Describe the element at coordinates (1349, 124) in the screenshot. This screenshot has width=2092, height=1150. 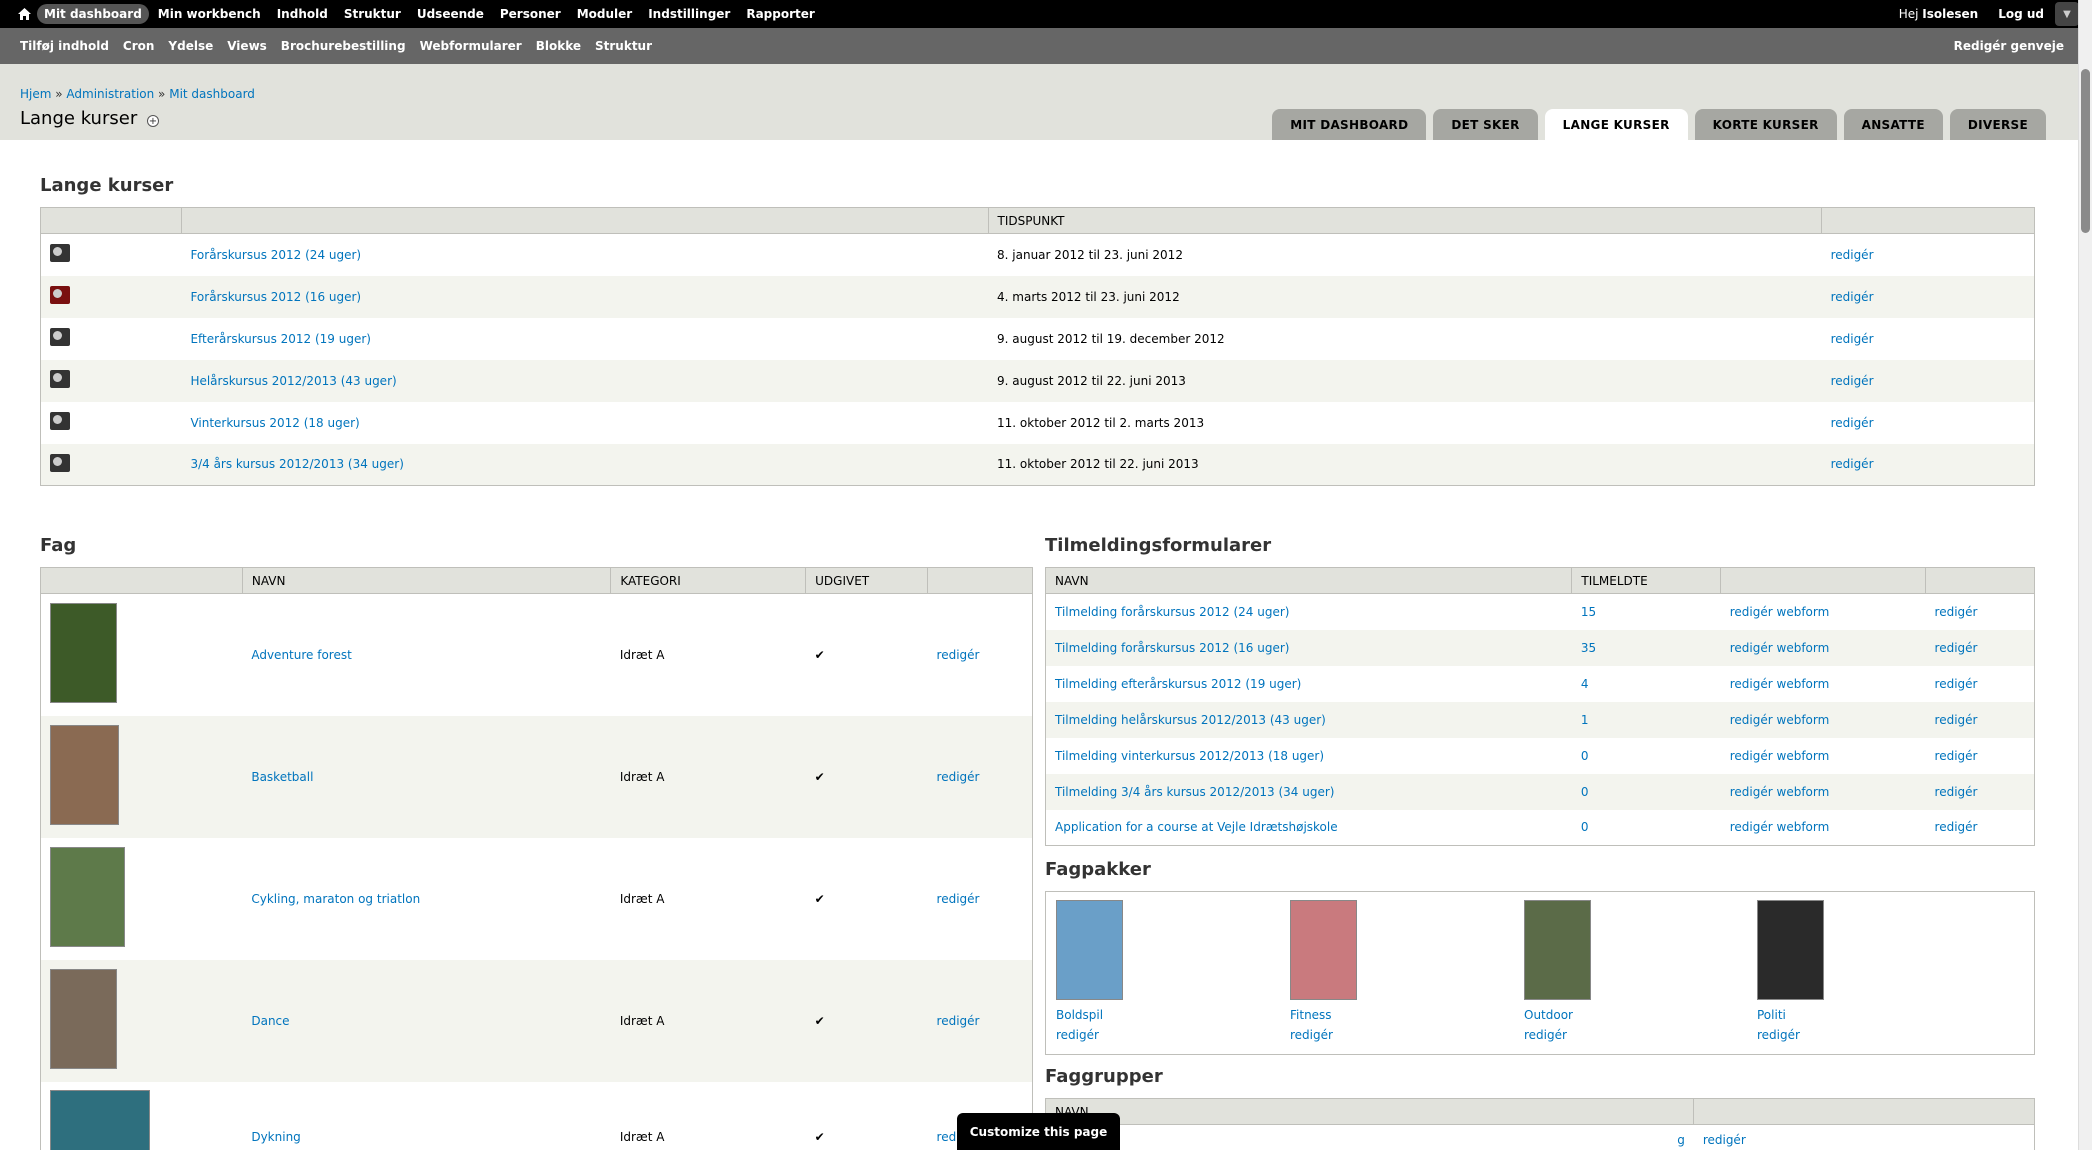
I see `tab-mit-dashboard: MIT DASHBOARD` at that location.